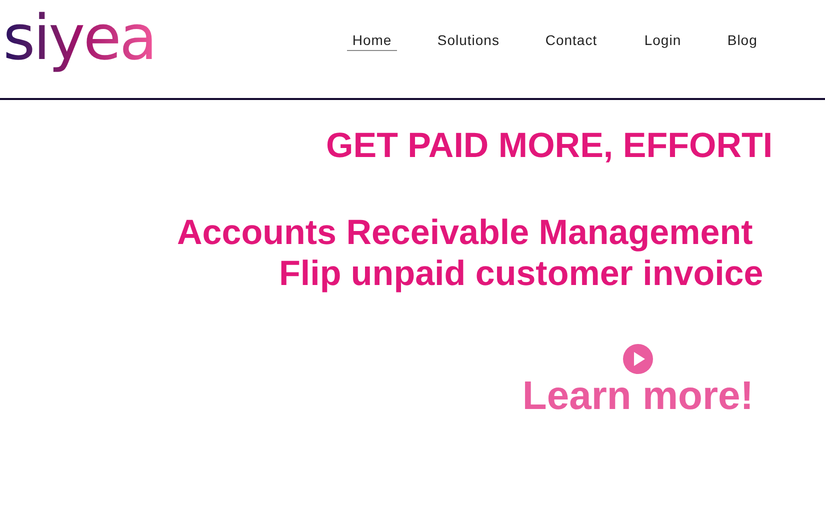  I want to click on subheadline: Flip unpaid customer invoice, so click(521, 273).